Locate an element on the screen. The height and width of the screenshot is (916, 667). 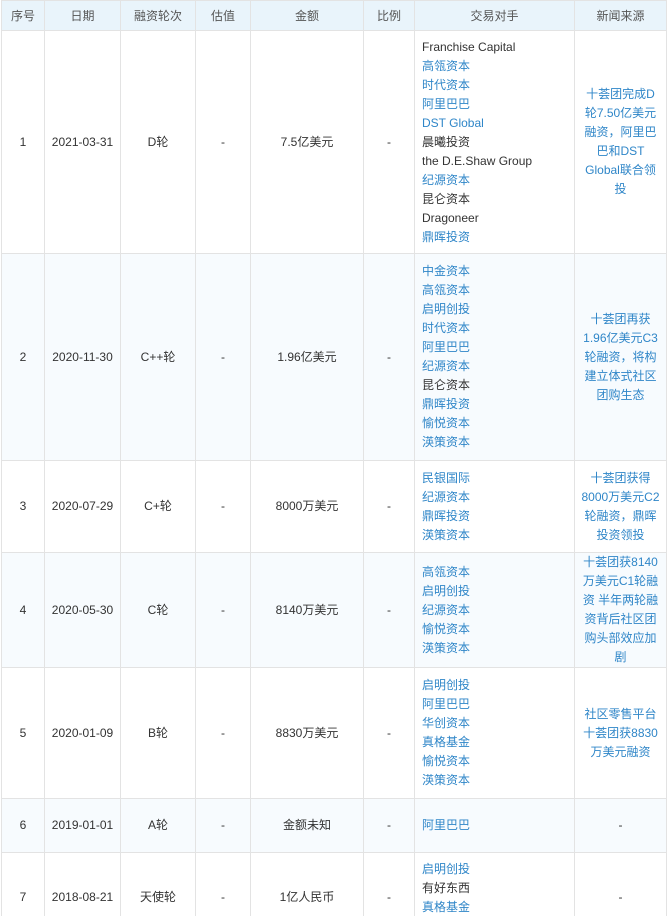
table-row: 6 2019-01-01 A轮 - 金额未知 - 阿里巴巴 - is located at coordinates (334, 825).